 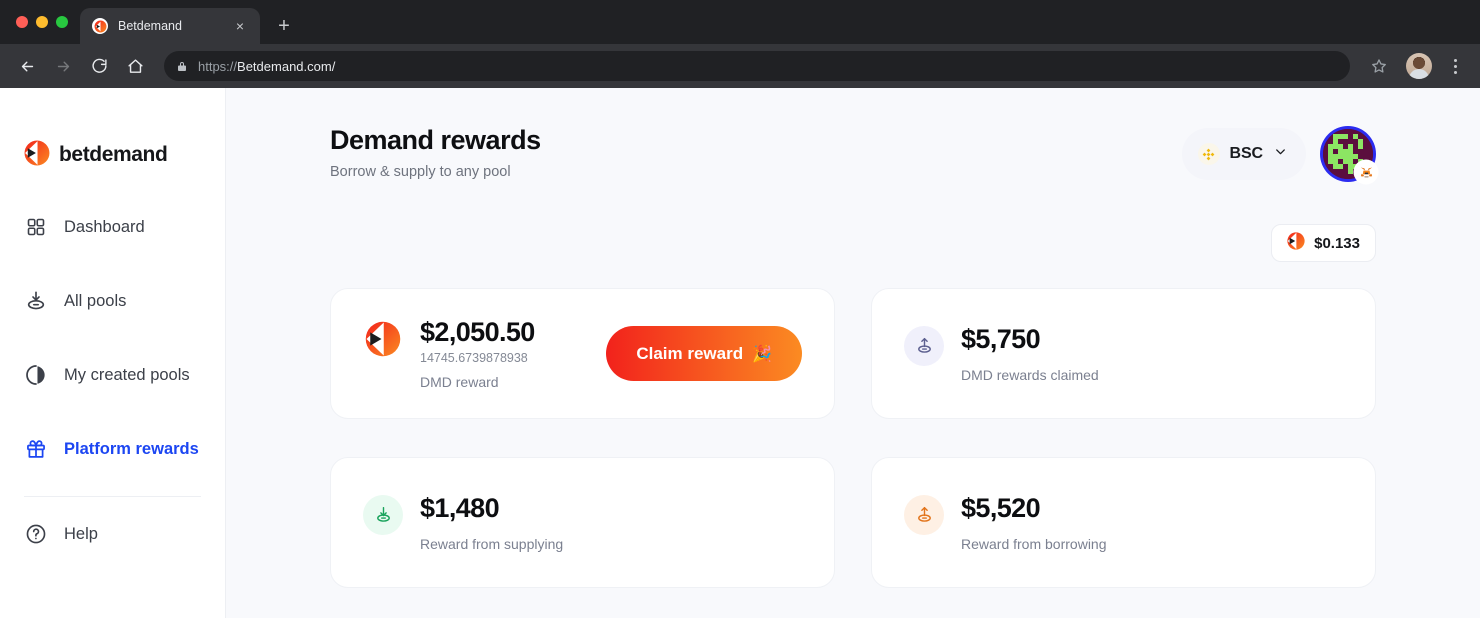 I want to click on download-icon, so click(x=383, y=514).